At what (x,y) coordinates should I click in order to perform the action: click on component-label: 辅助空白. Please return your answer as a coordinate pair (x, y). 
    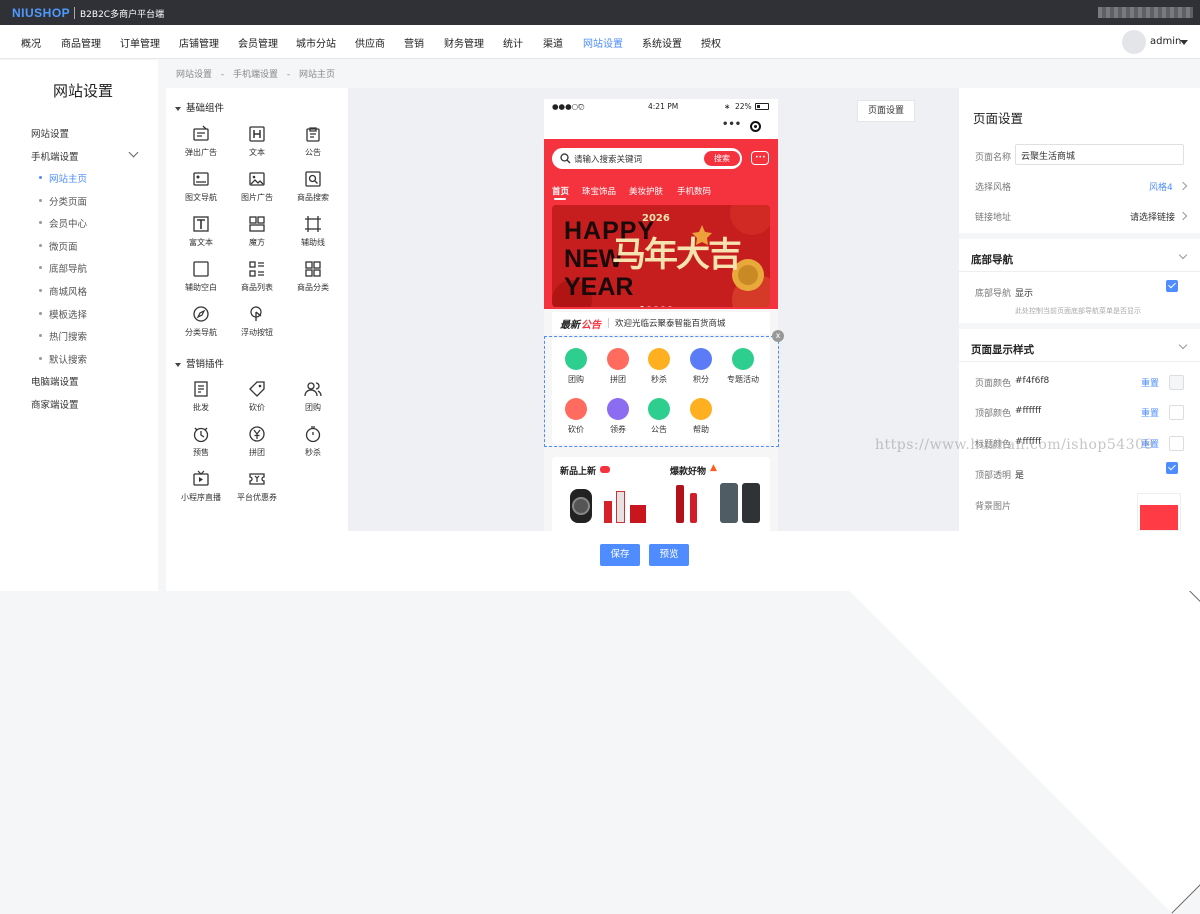
    Looking at the image, I should click on (201, 287).